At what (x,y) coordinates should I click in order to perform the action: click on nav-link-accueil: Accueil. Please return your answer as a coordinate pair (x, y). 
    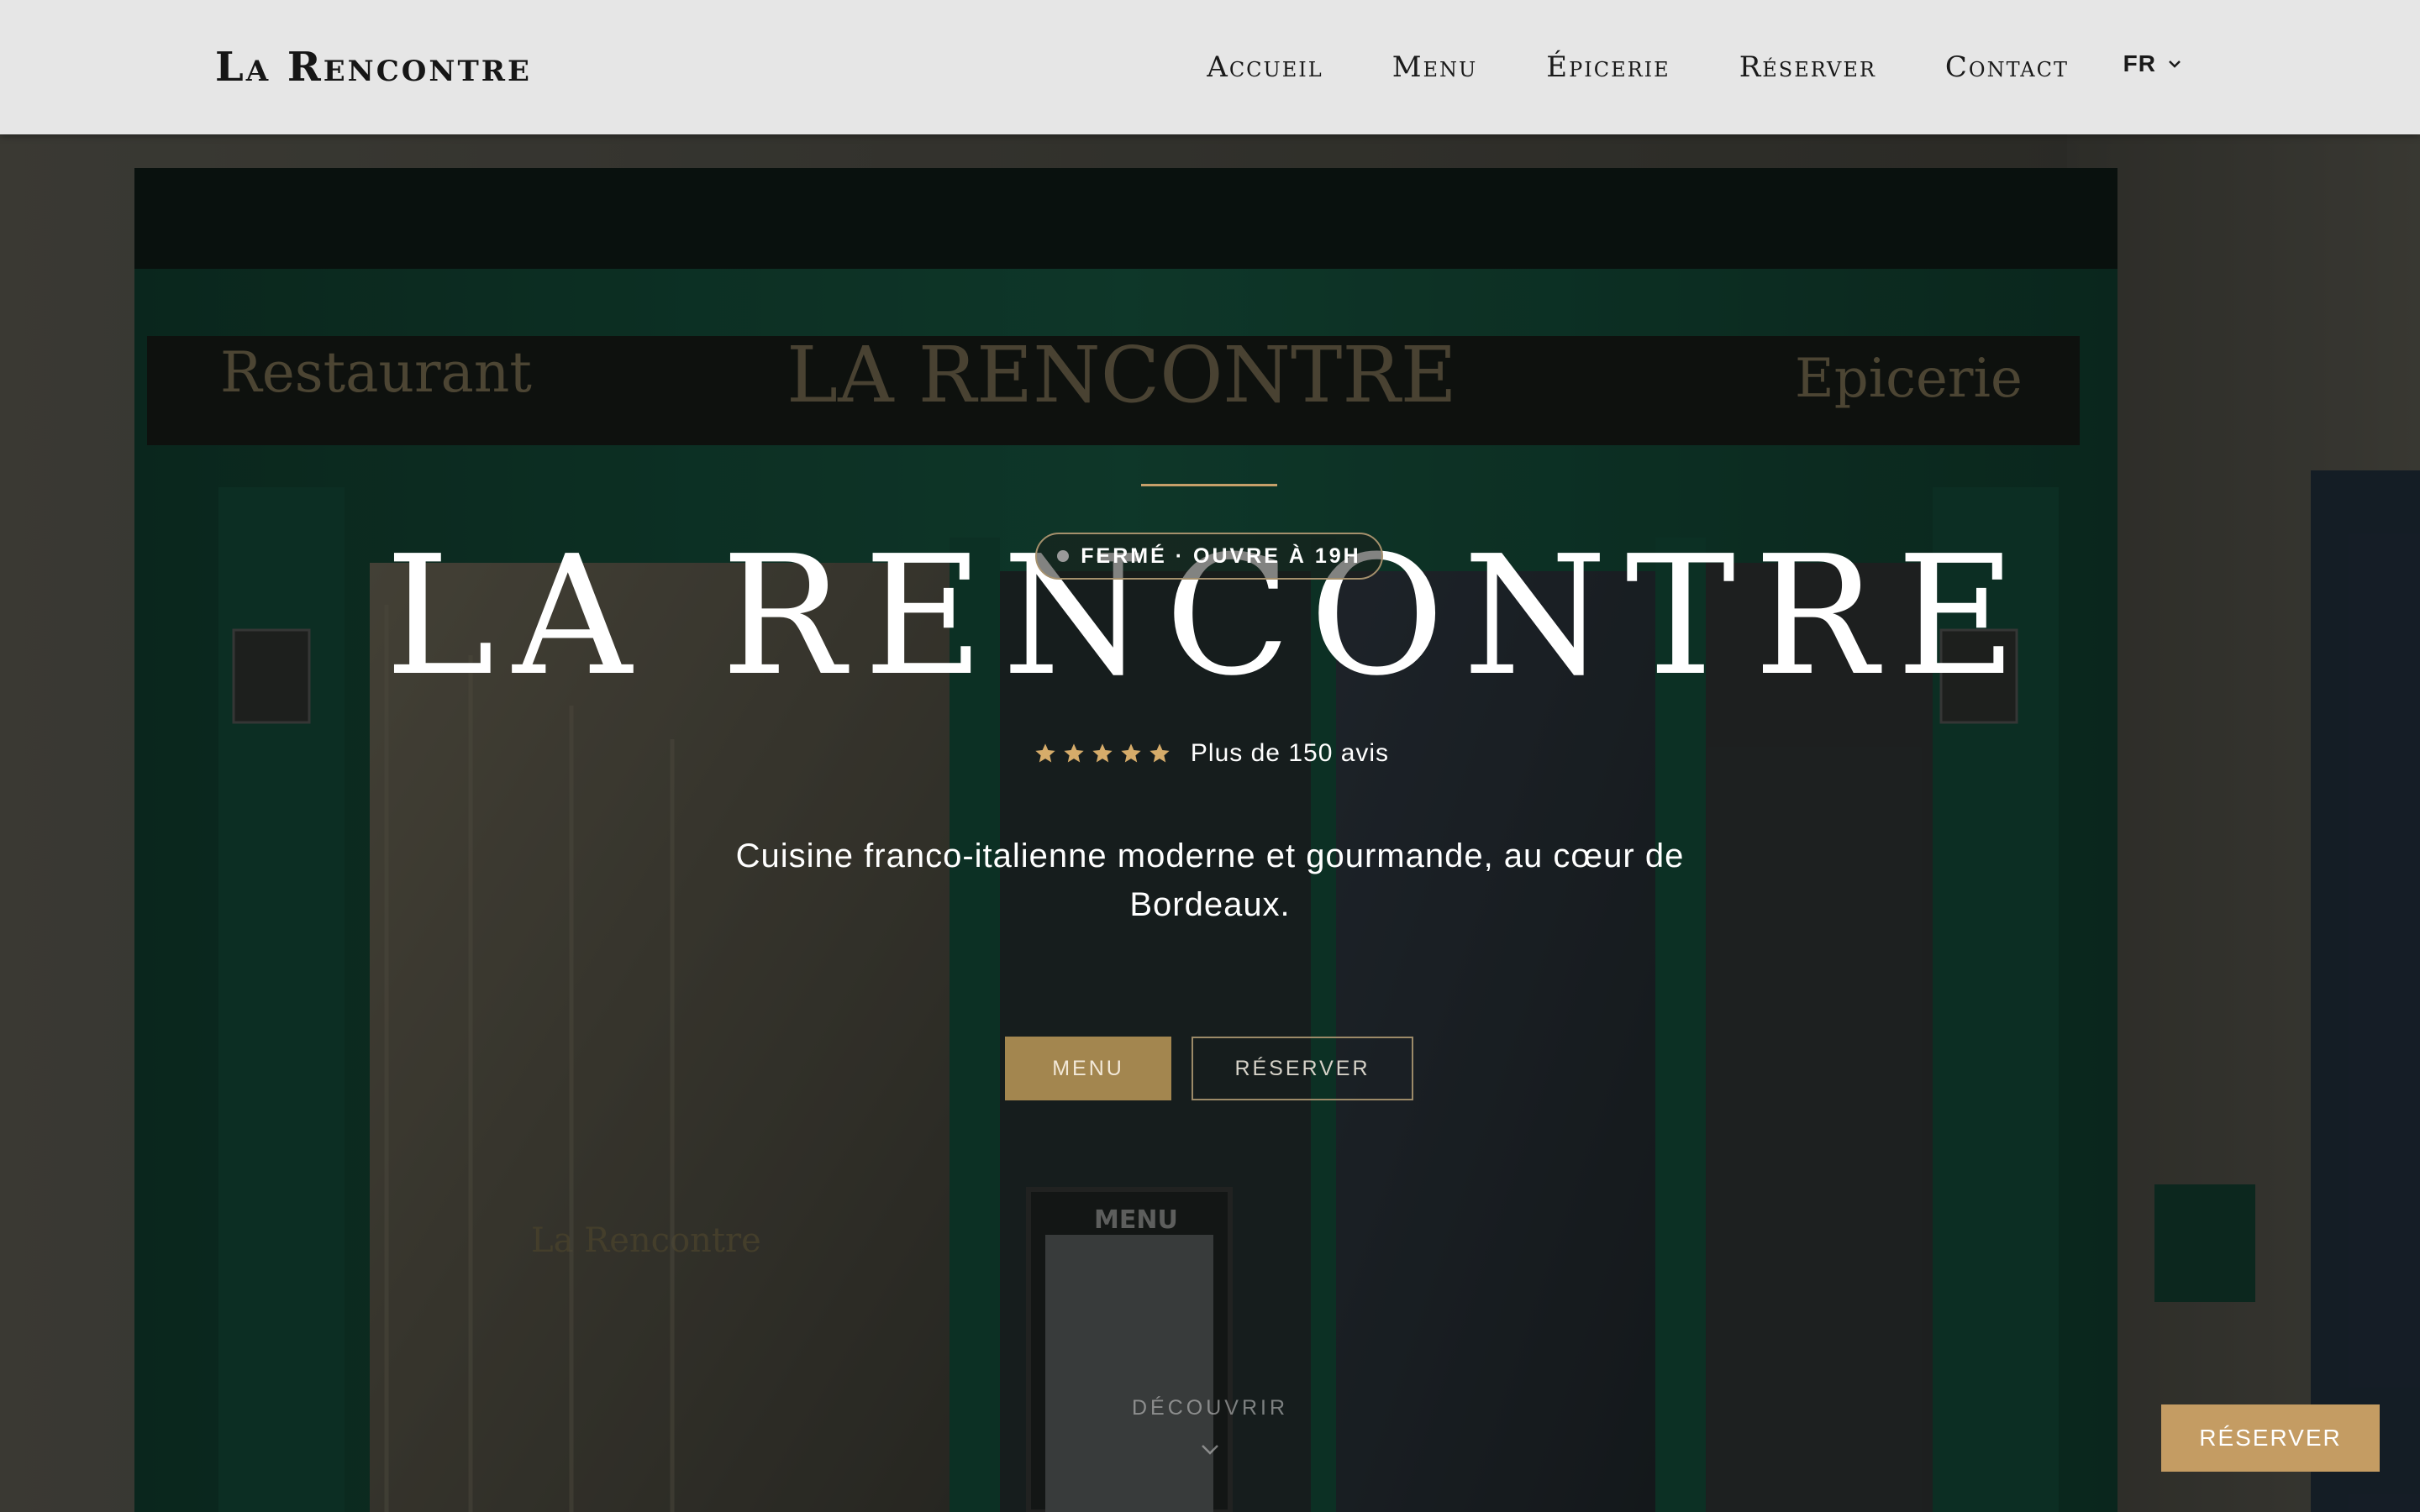
    Looking at the image, I should click on (1265, 67).